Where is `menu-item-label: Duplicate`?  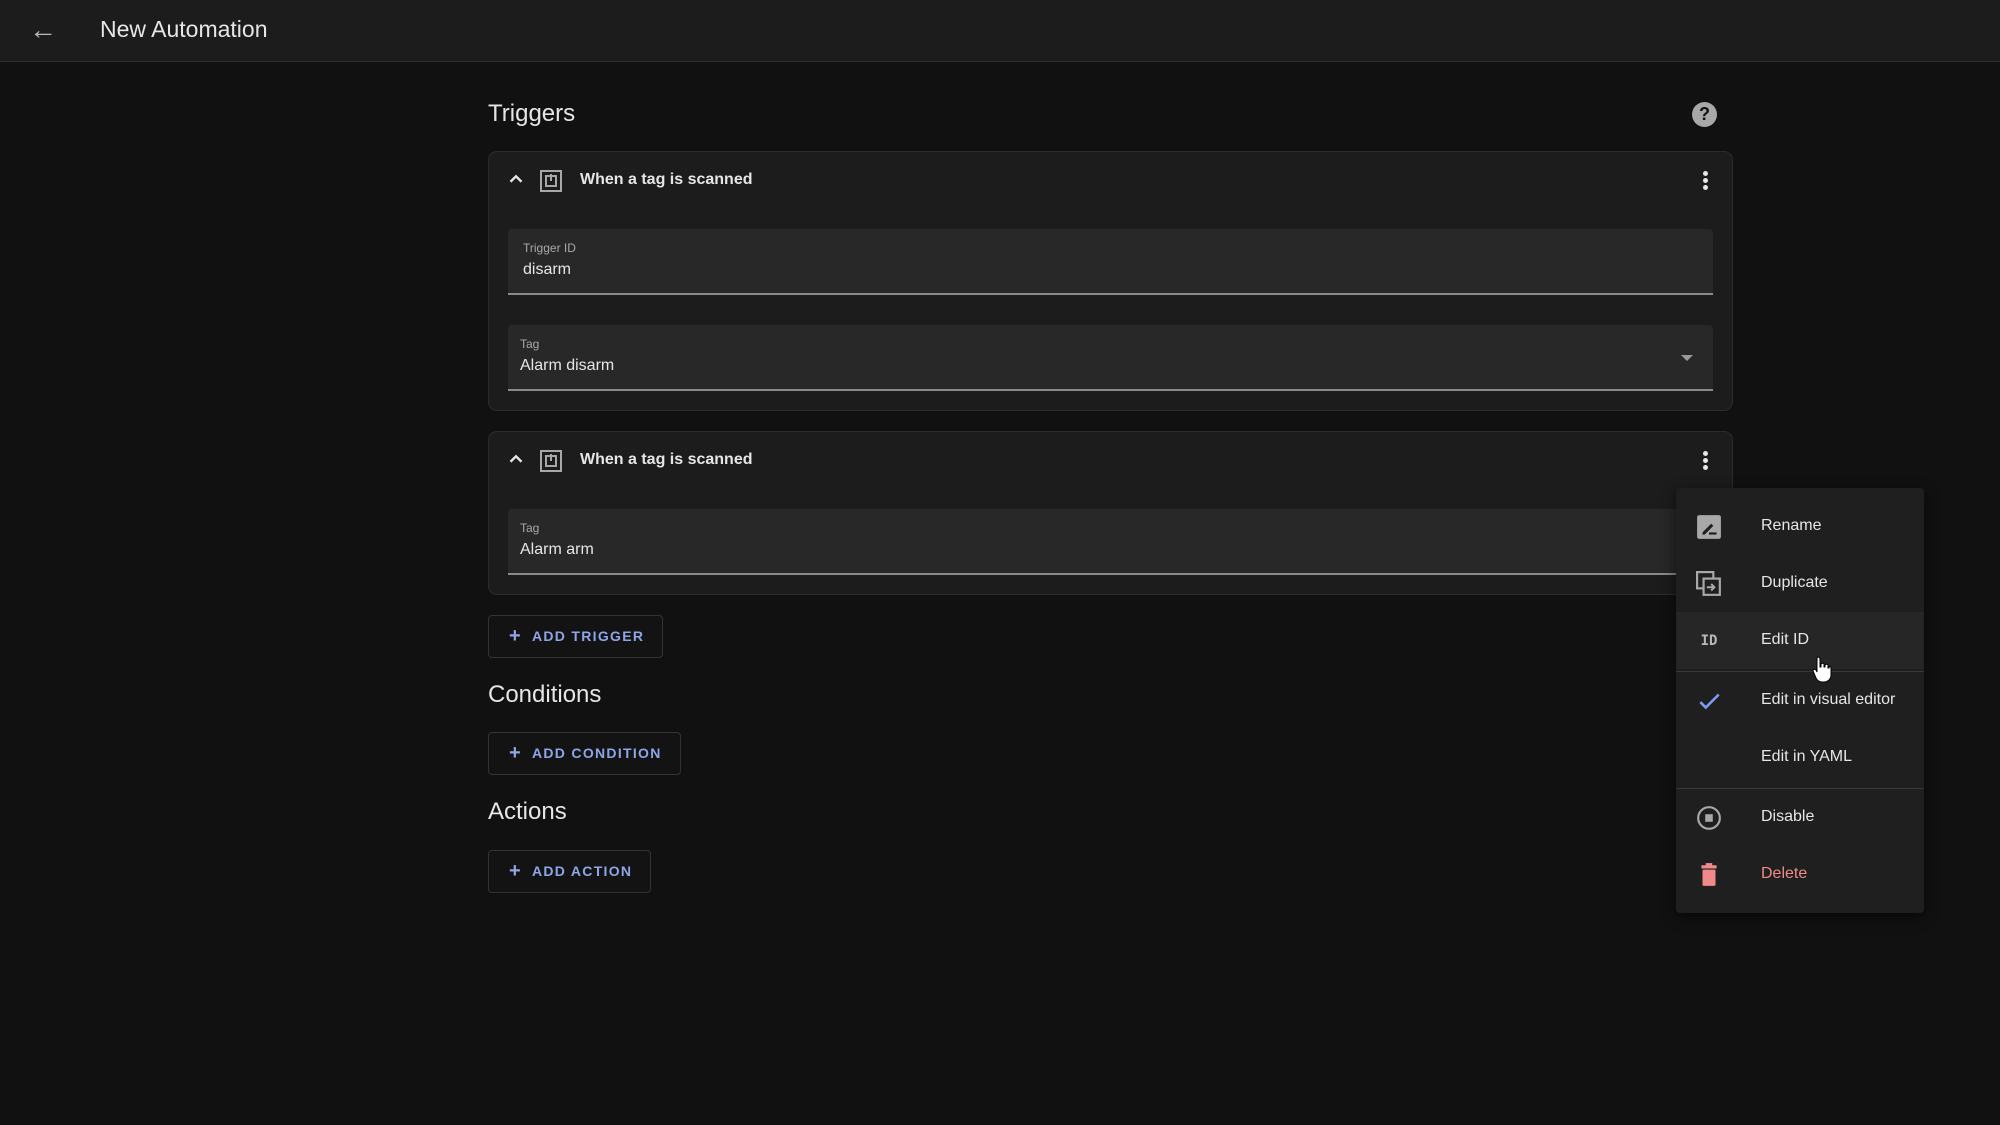 menu-item-label: Duplicate is located at coordinates (1794, 582).